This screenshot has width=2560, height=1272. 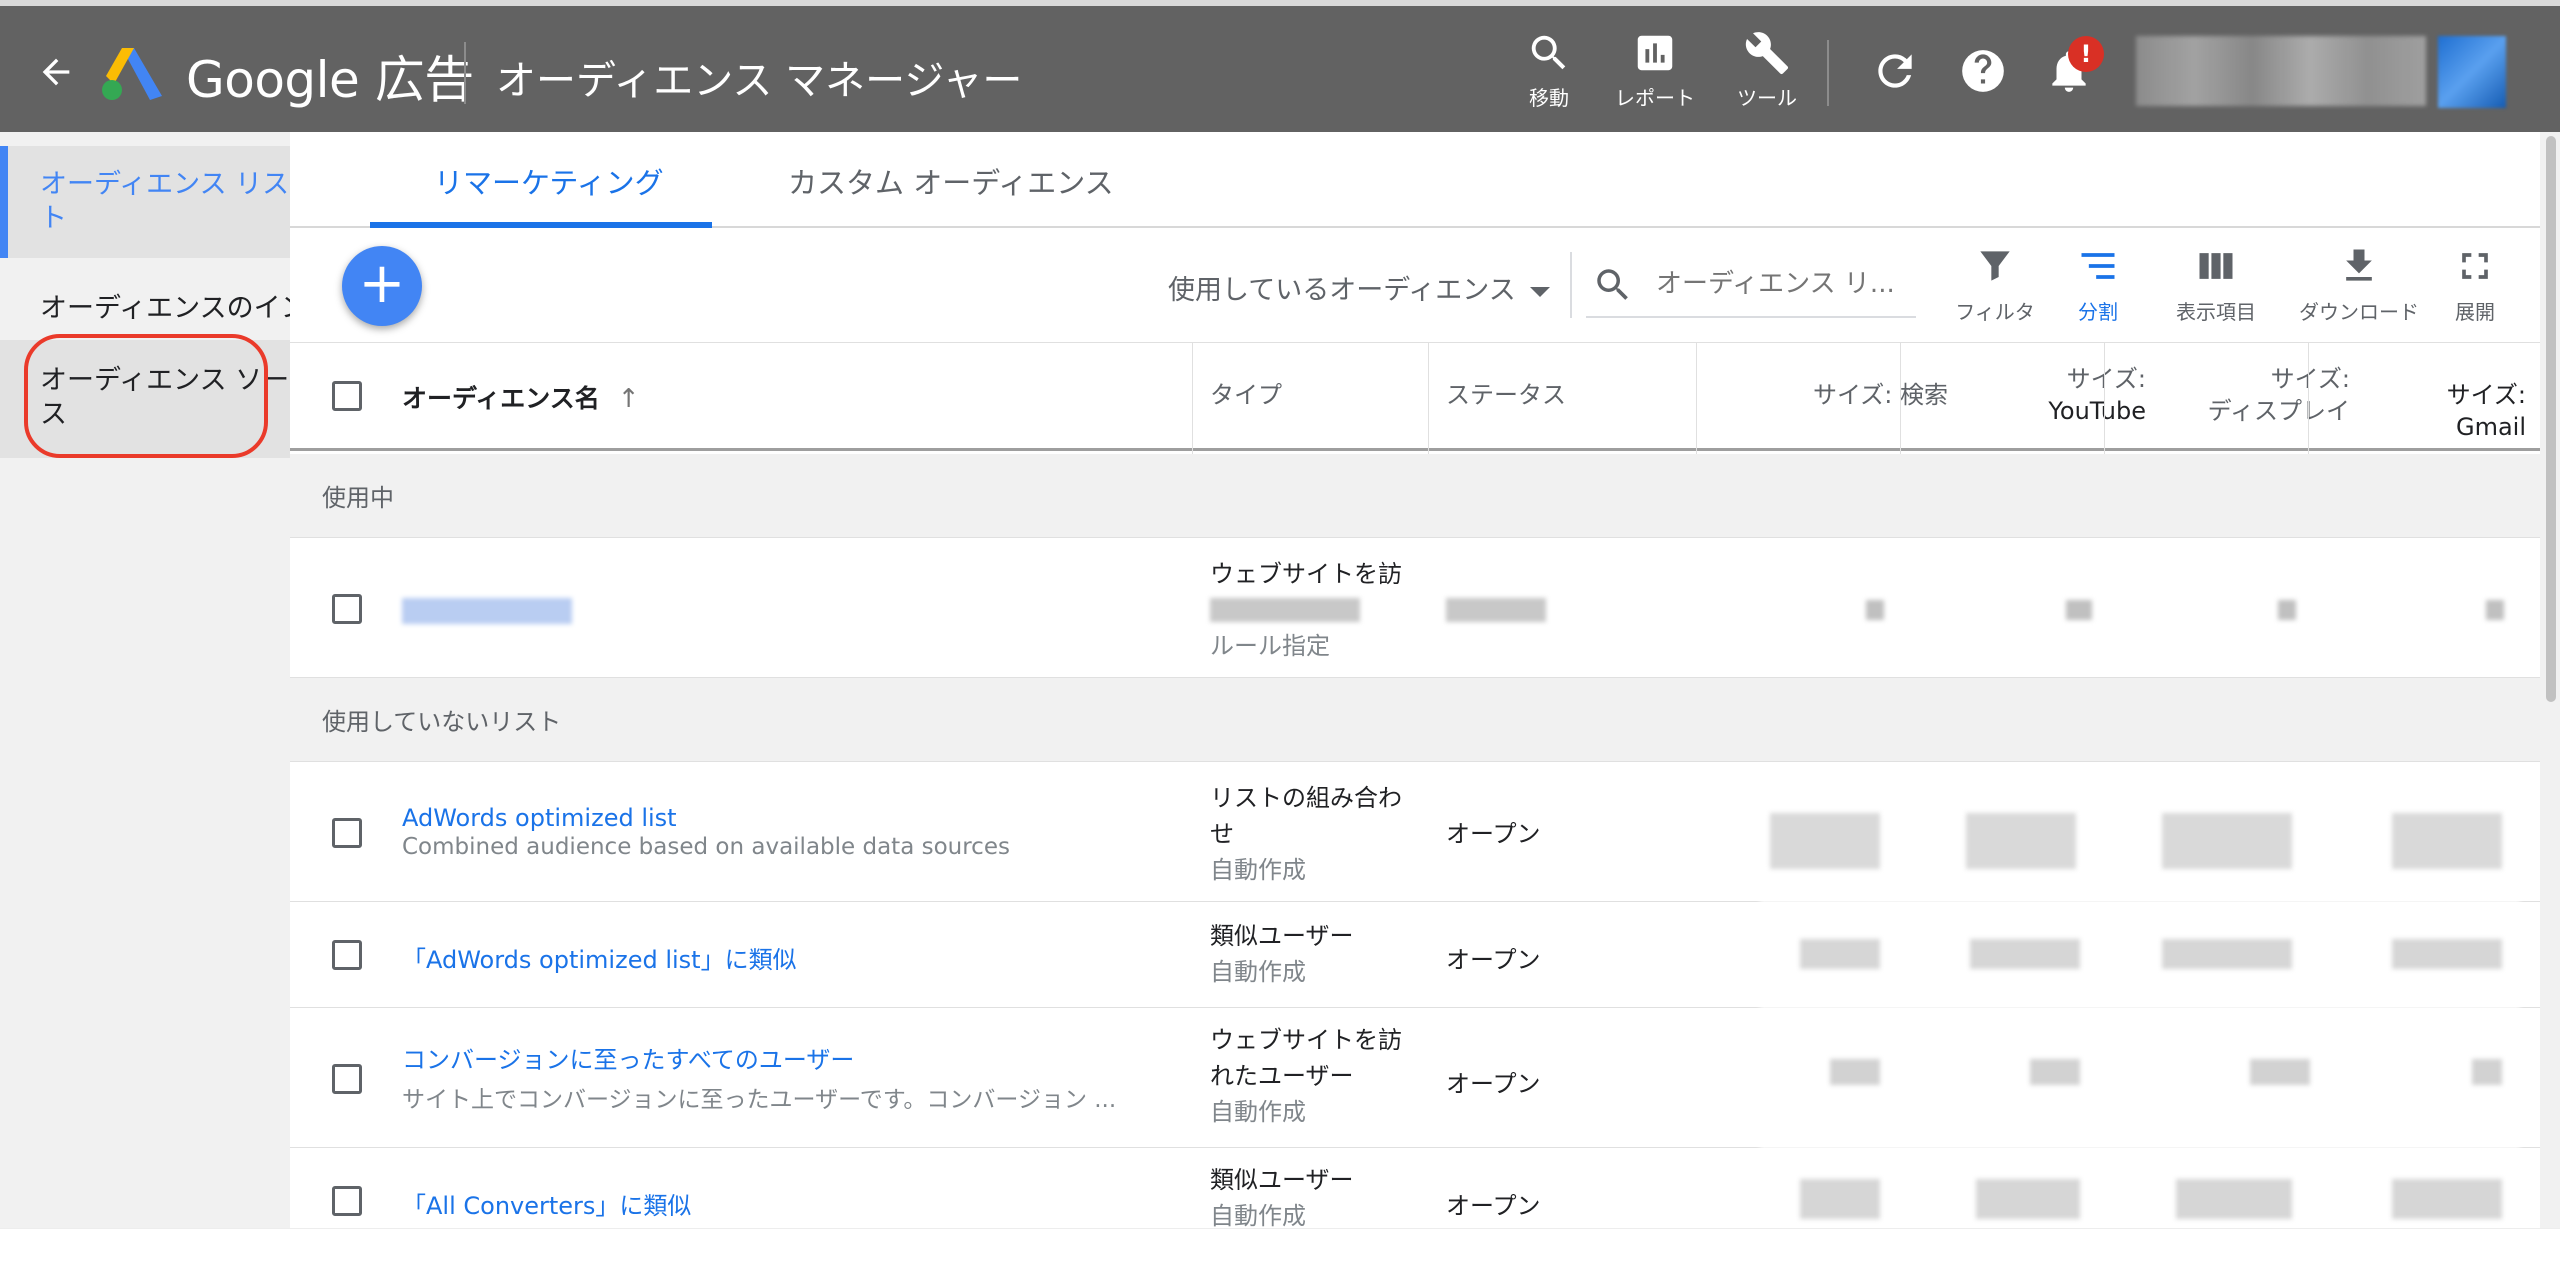 What do you see at coordinates (2475, 284) in the screenshot?
I see `expand-button: 展開` at bounding box center [2475, 284].